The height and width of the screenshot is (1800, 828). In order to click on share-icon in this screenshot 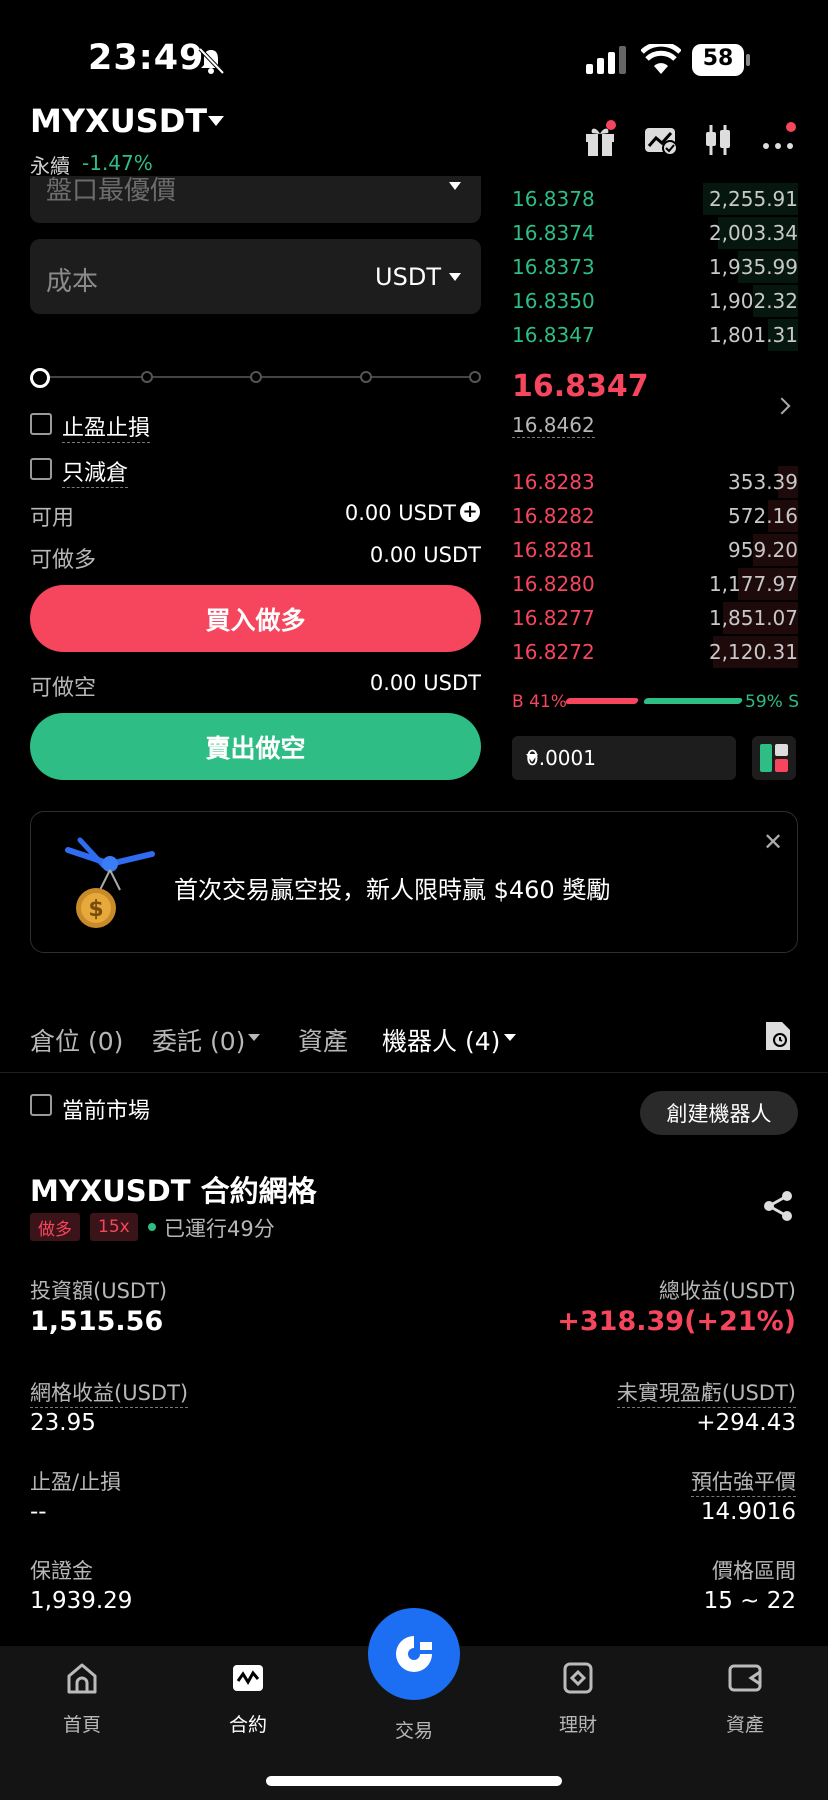, I will do `click(778, 1206)`.